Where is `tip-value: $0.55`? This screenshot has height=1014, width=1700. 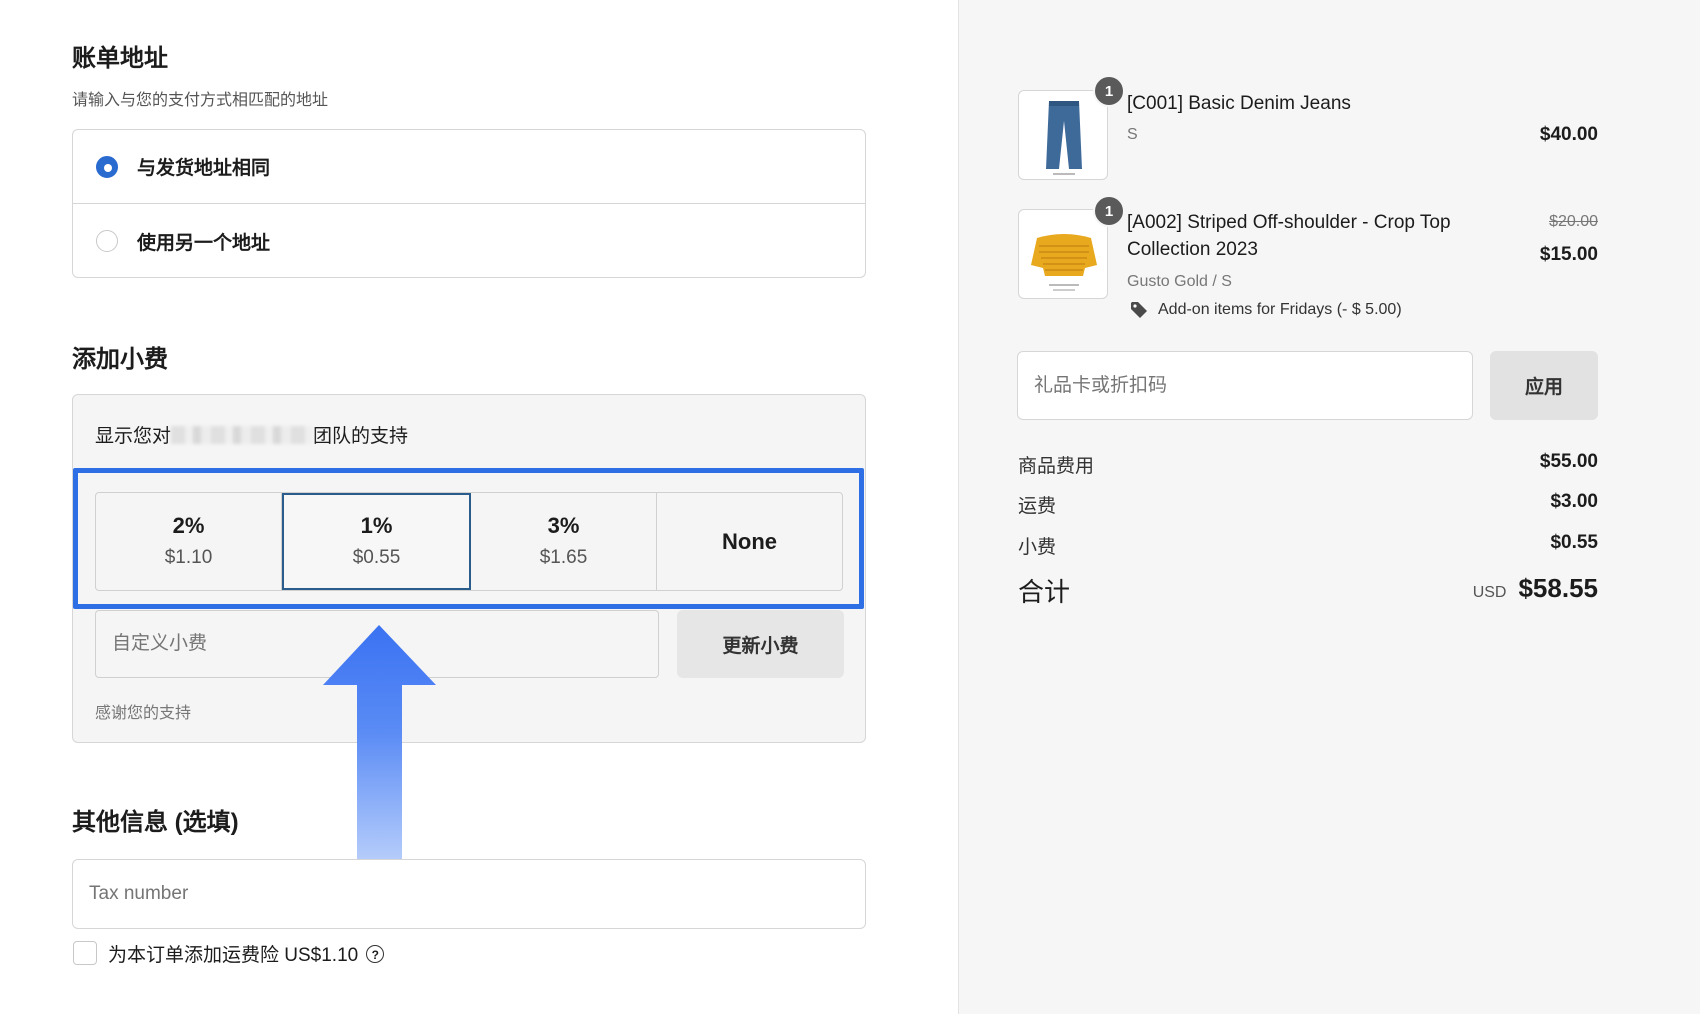 tip-value: $0.55 is located at coordinates (1574, 542).